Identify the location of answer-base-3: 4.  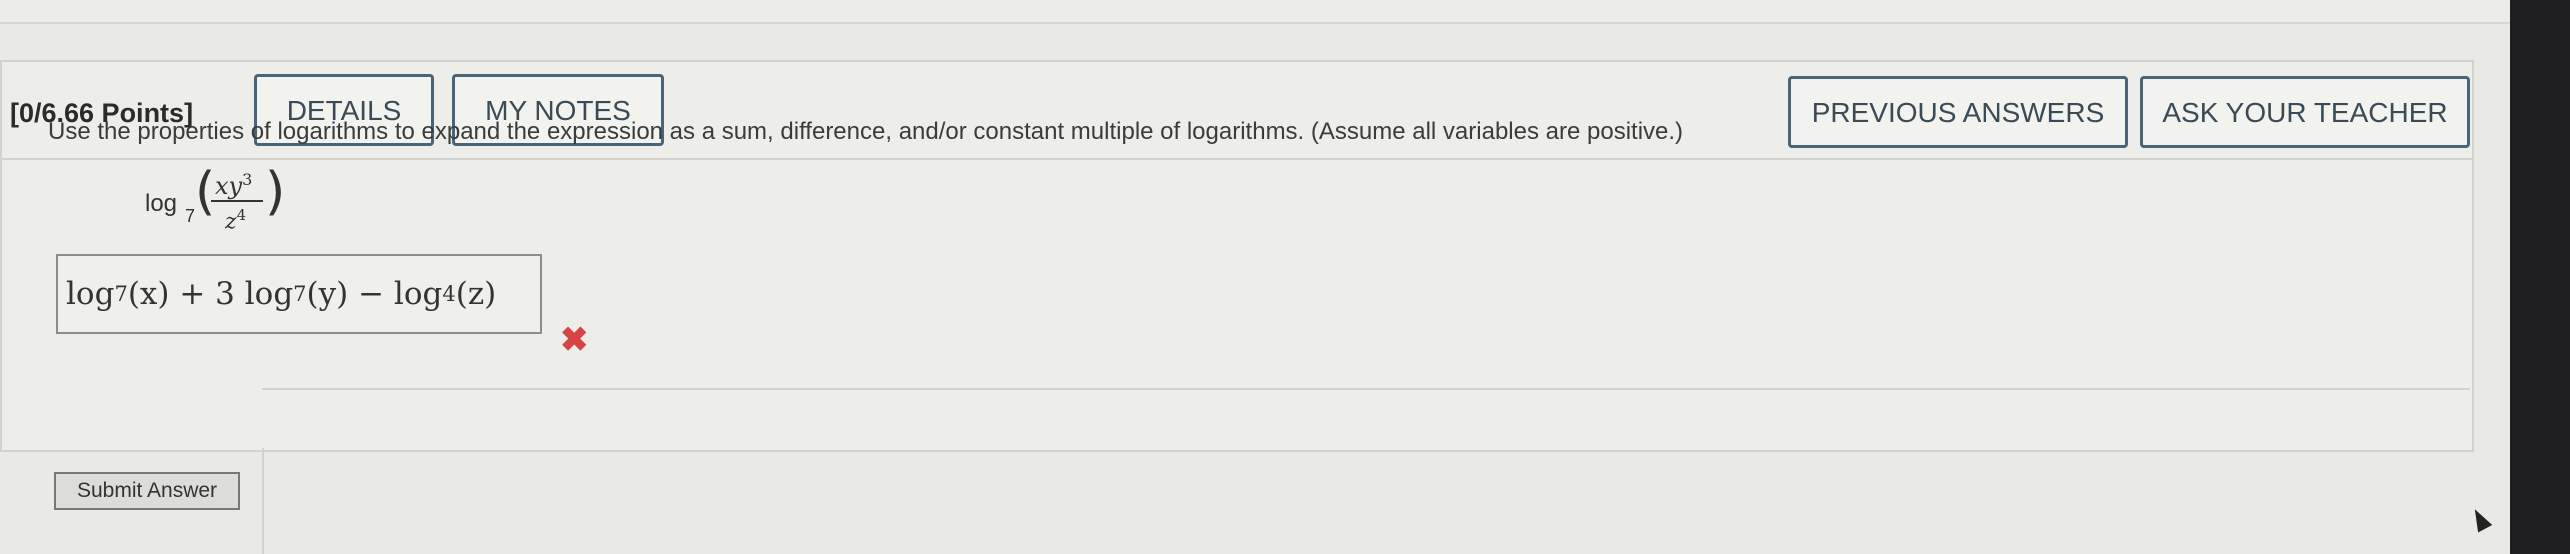
(449, 294).